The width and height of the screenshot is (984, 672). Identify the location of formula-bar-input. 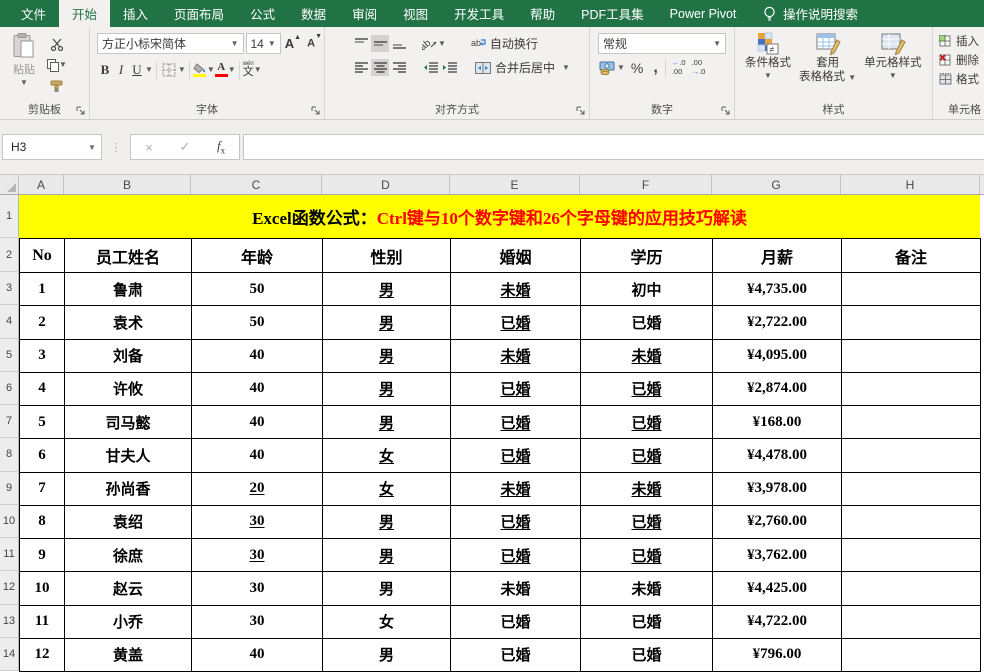
(613, 147).